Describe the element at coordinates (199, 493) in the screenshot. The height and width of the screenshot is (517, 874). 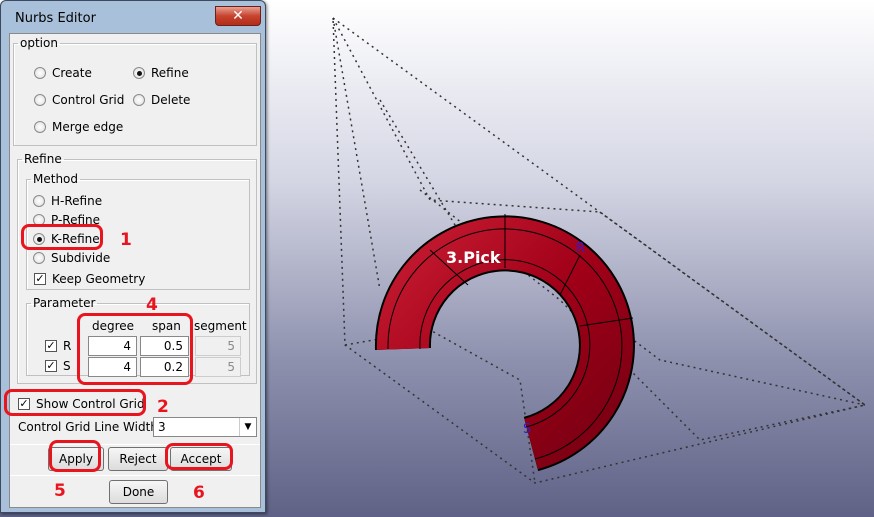
I see `annotation-6: 6` at that location.